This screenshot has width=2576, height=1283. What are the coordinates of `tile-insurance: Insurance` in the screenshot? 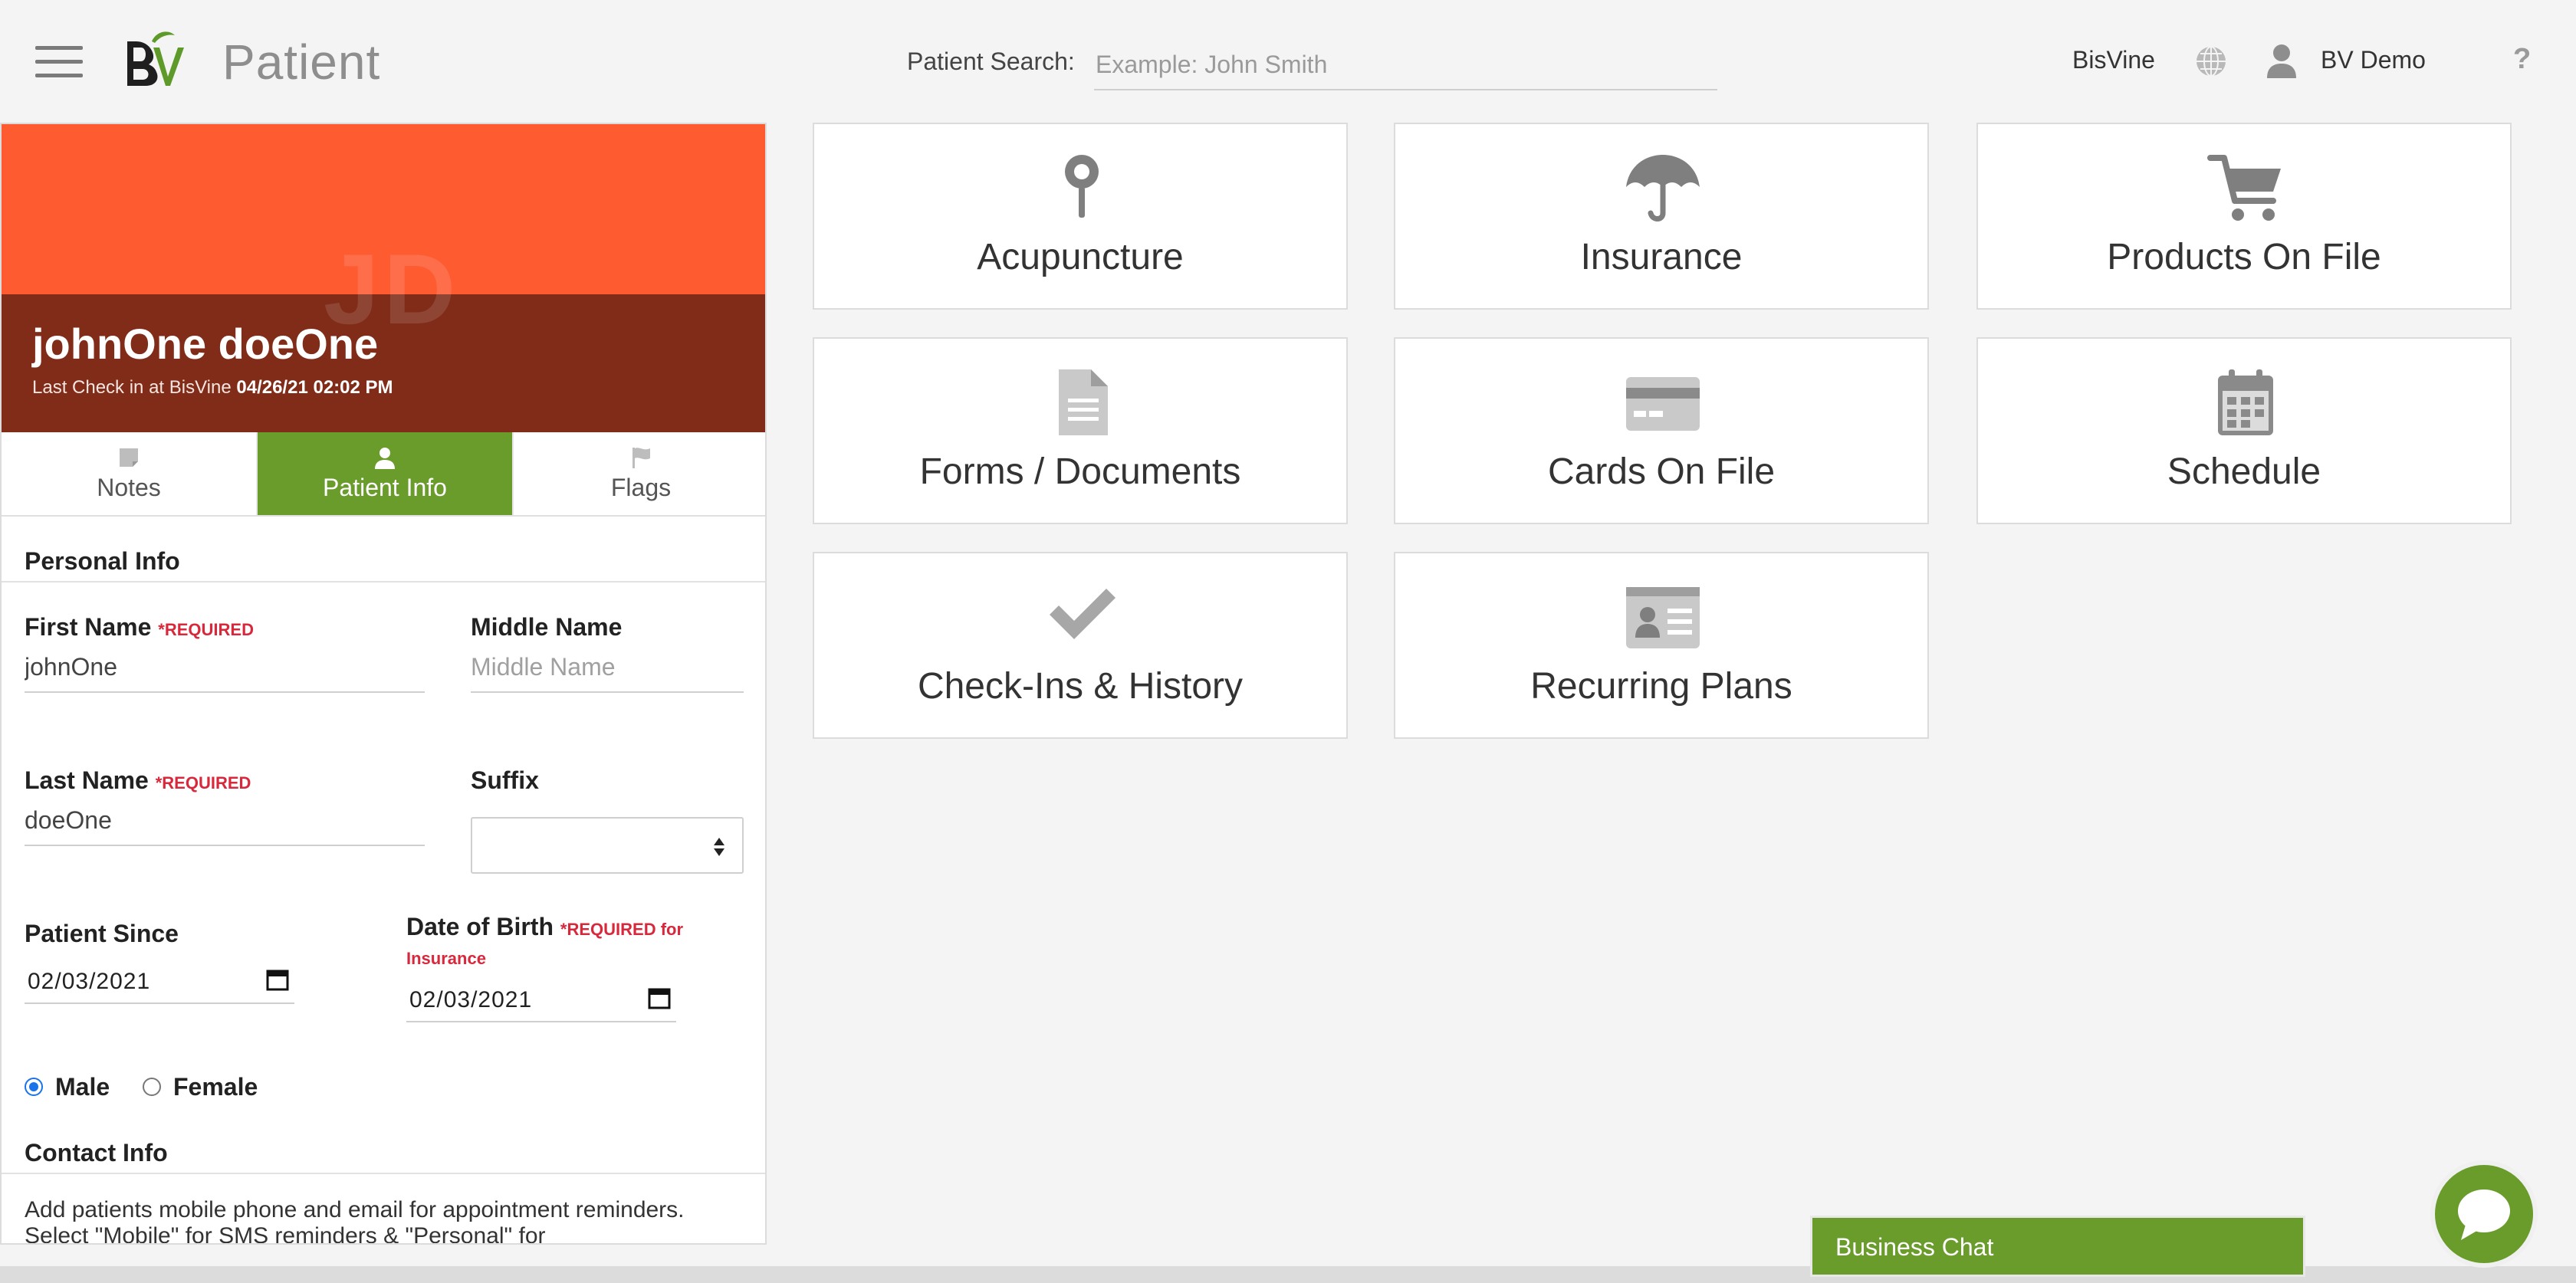 It's located at (1662, 216).